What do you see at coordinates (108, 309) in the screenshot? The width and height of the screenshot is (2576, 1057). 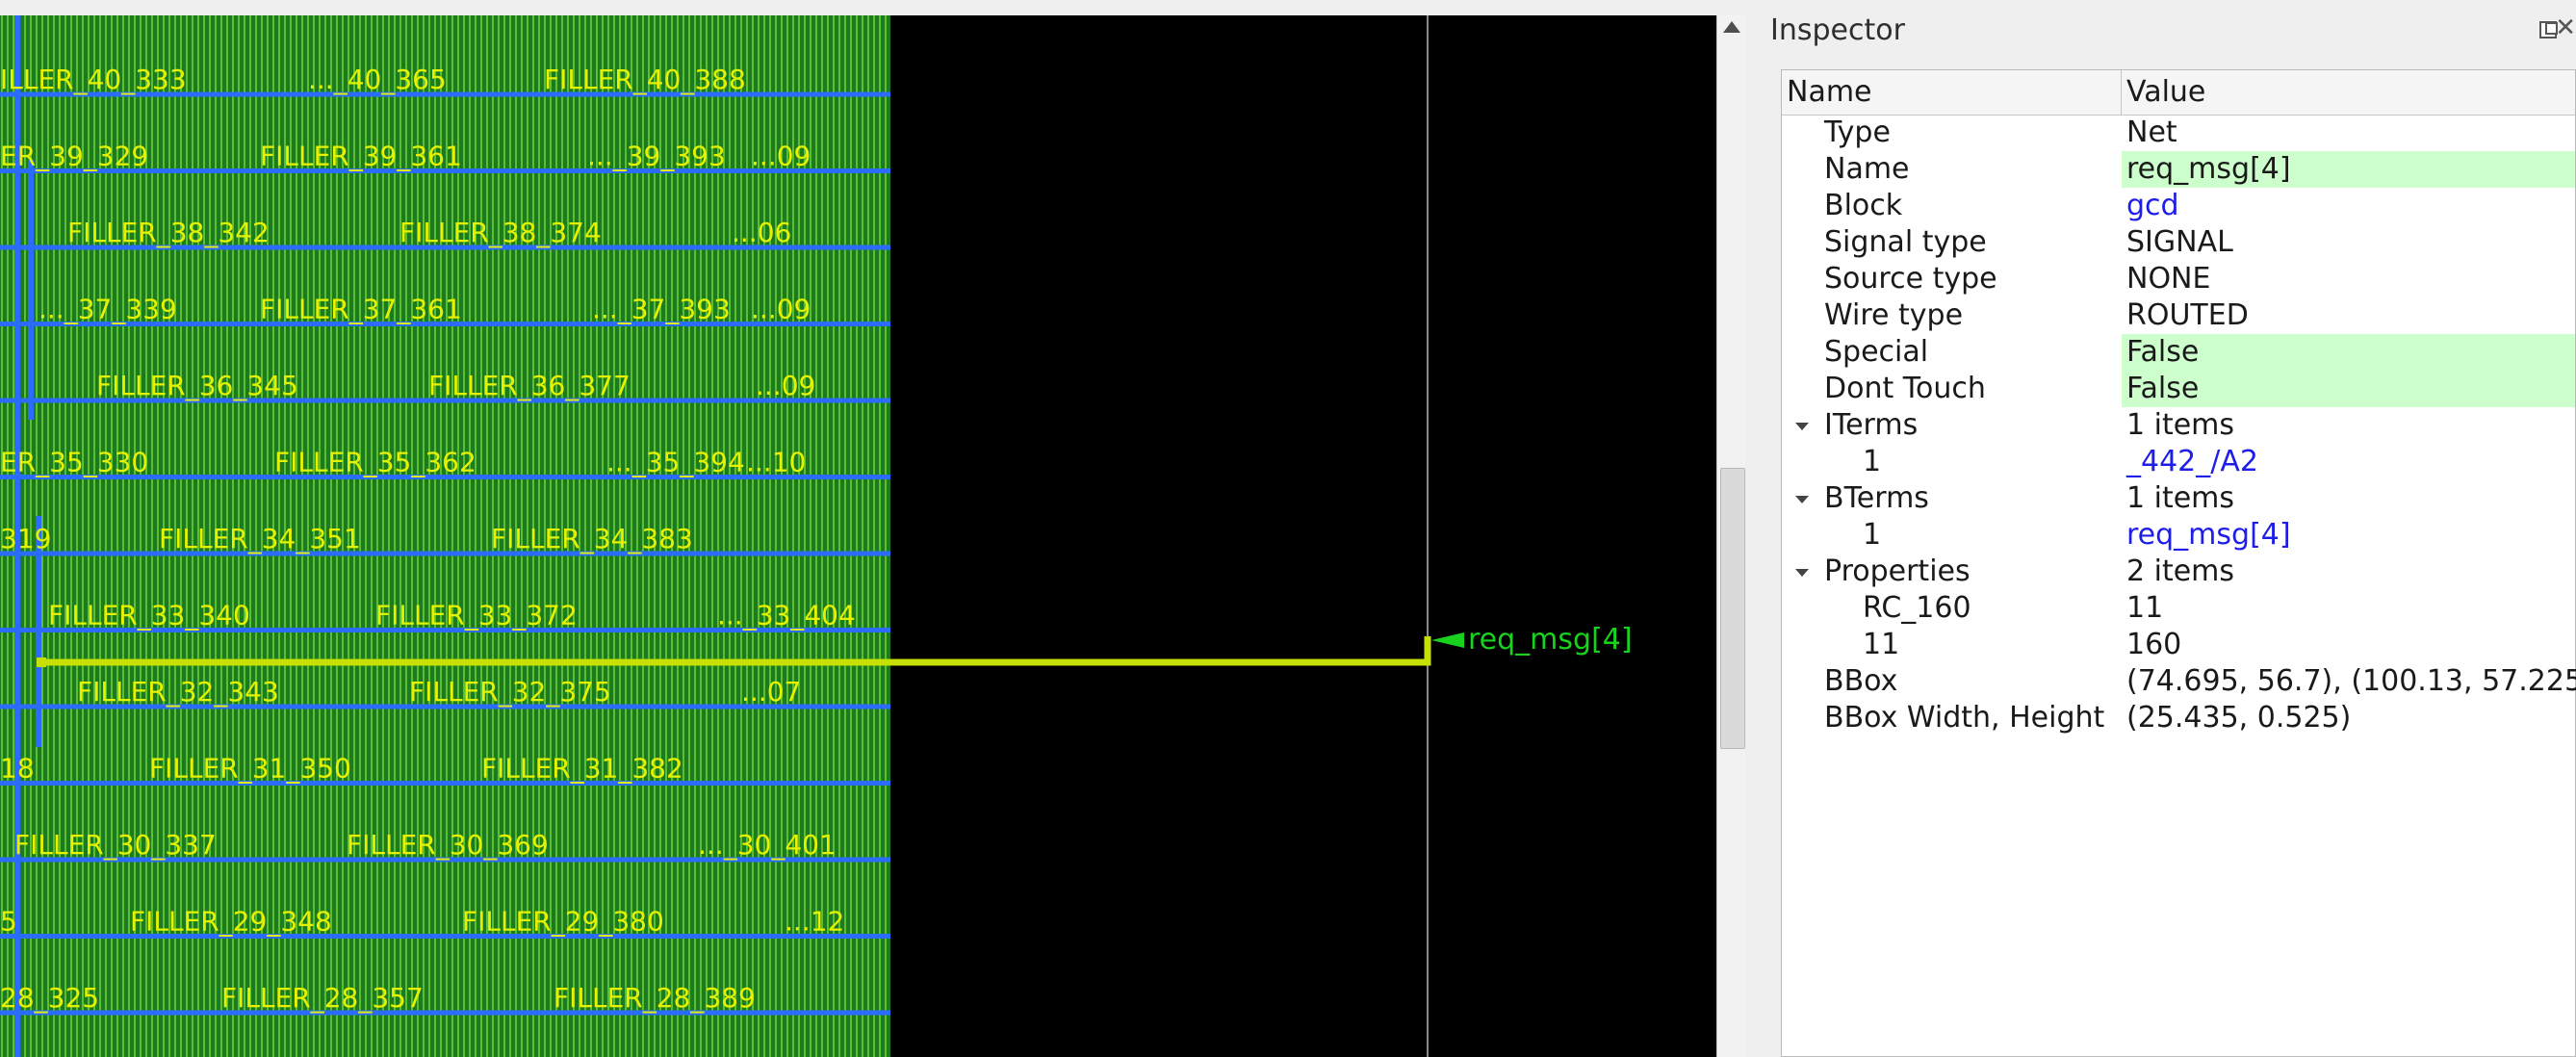 I see `filler-cell-label: ..._37_339` at bounding box center [108, 309].